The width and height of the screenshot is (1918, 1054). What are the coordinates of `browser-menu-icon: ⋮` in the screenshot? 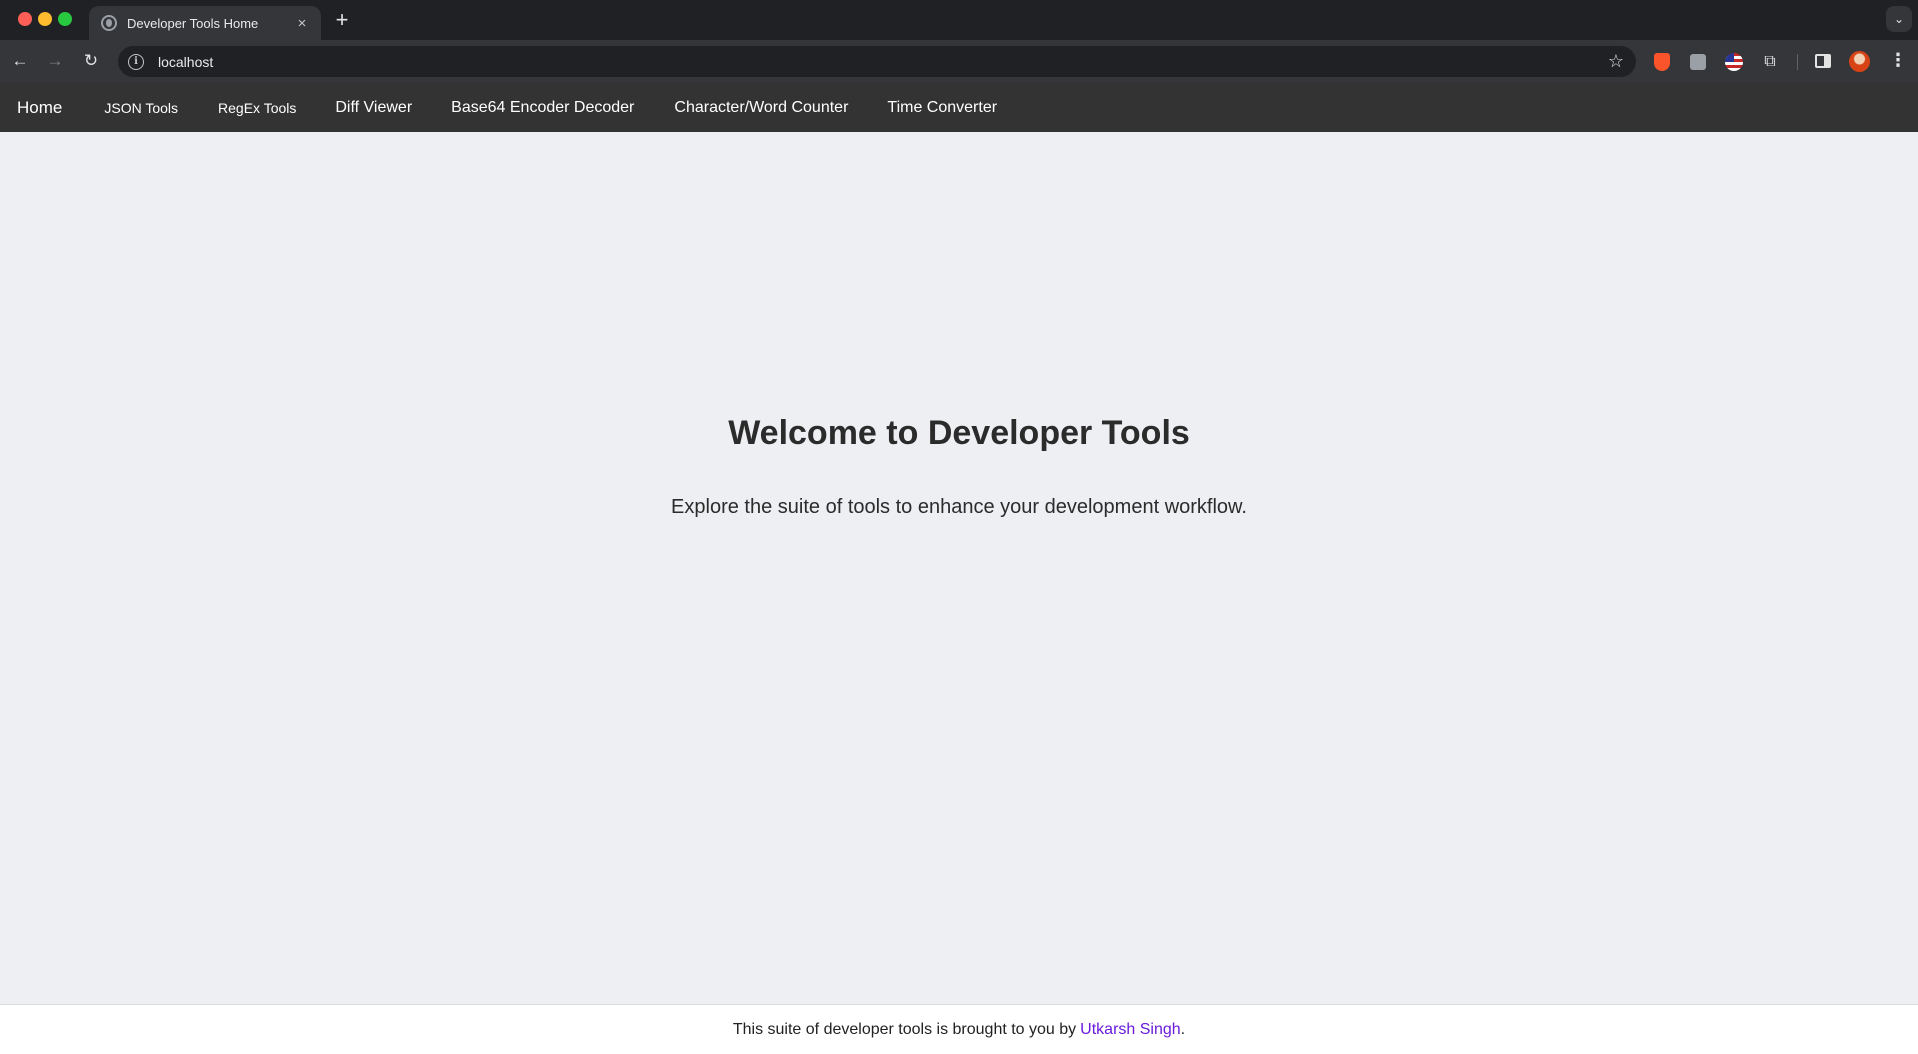 It's located at (1898, 60).